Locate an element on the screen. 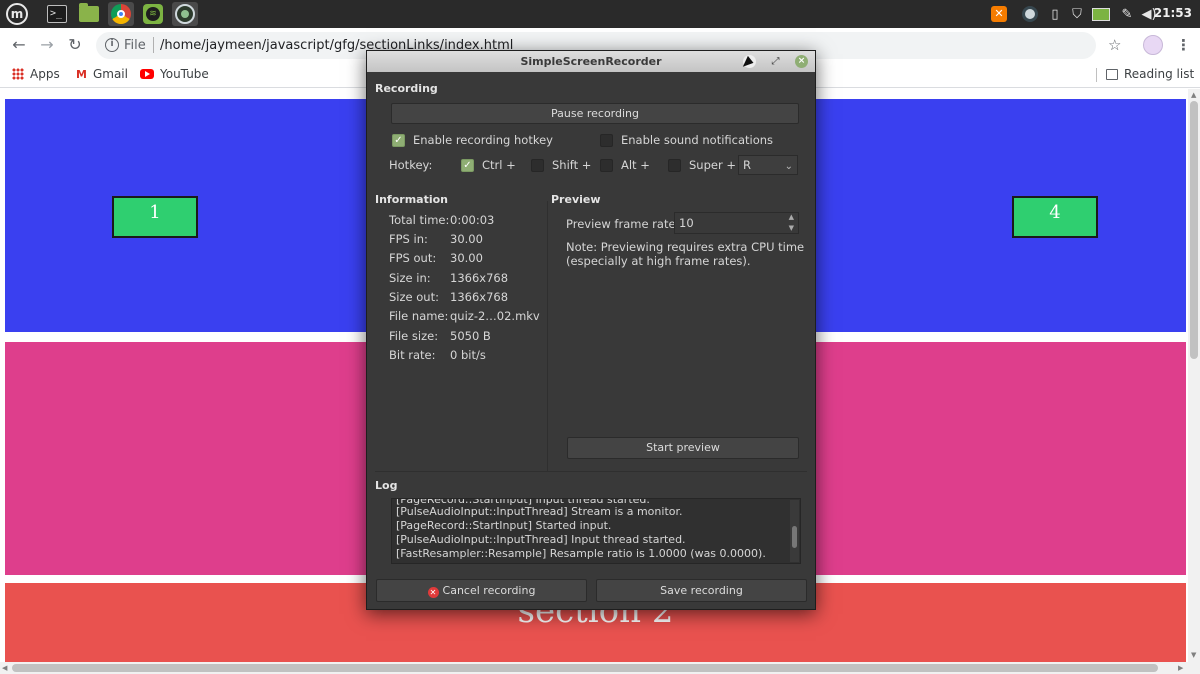  folder-icon is located at coordinates (89, 12).